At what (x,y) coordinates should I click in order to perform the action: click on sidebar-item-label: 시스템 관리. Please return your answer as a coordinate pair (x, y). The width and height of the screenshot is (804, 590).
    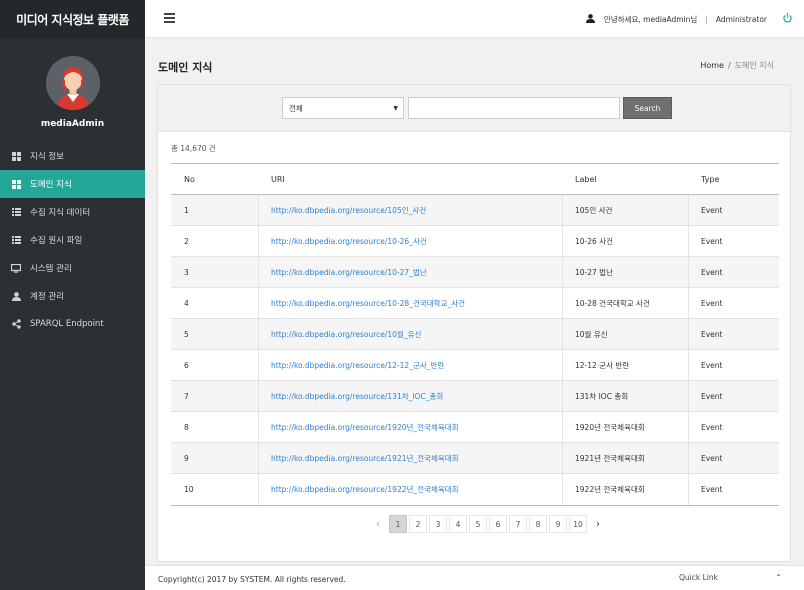
    Looking at the image, I should click on (51, 269).